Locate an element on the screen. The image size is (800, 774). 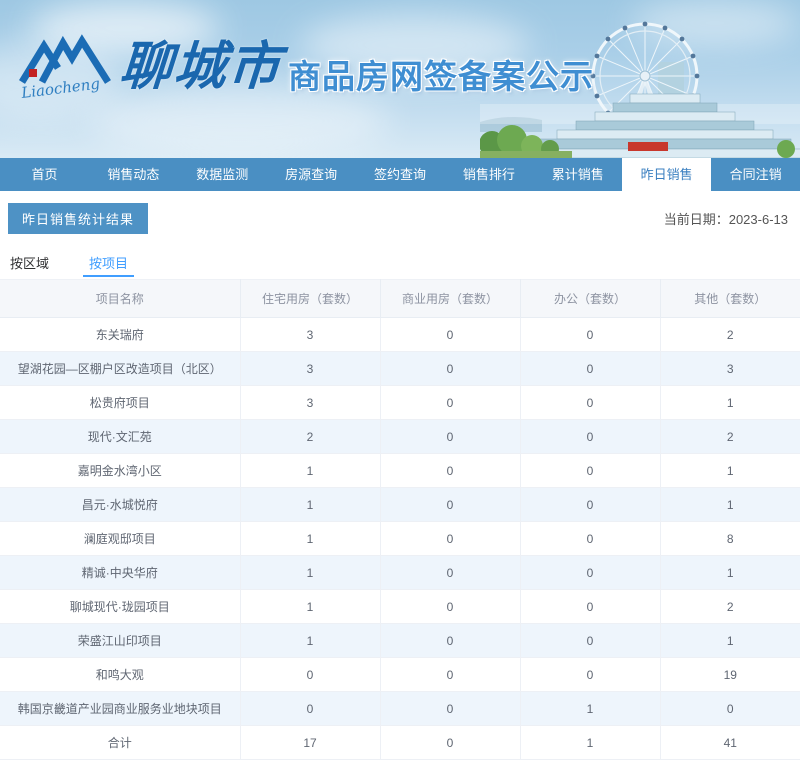
brand-city-name: 聊城市 is located at coordinates (201, 66).